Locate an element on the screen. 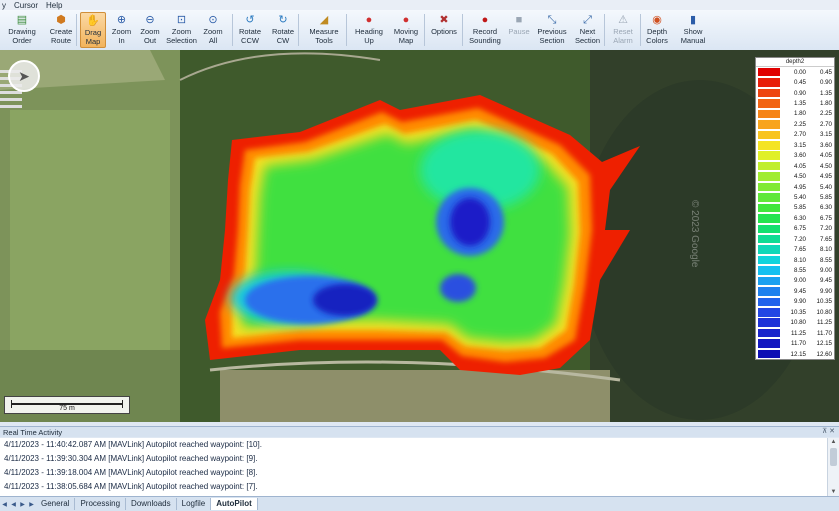  ribbon-button-depth-colors: ◉ Depth Colors is located at coordinates (657, 30).